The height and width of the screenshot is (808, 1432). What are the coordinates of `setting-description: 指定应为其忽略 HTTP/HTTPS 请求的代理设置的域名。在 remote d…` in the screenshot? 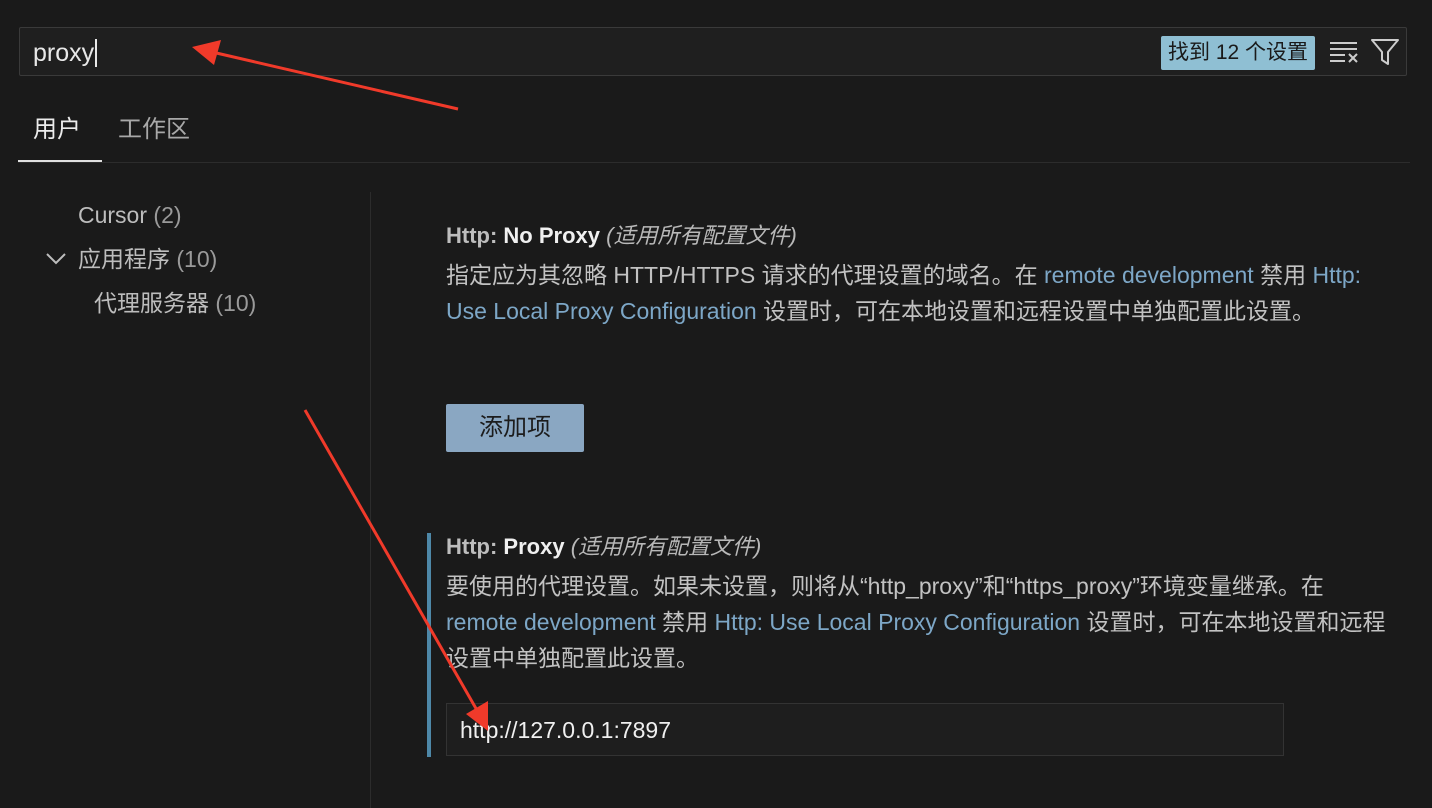 It's located at (921, 293).